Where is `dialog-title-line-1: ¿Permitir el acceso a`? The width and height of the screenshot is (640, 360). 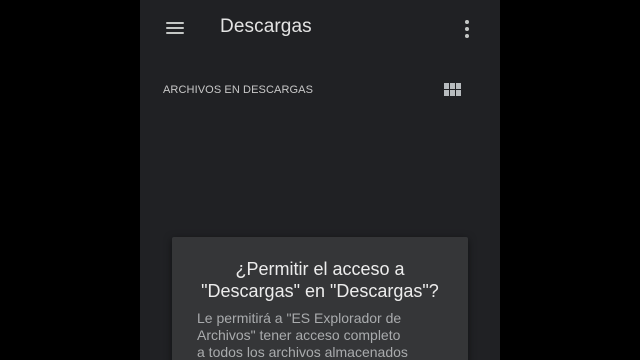
dialog-title-line-1: ¿Permitir el acceso a is located at coordinates (320, 269).